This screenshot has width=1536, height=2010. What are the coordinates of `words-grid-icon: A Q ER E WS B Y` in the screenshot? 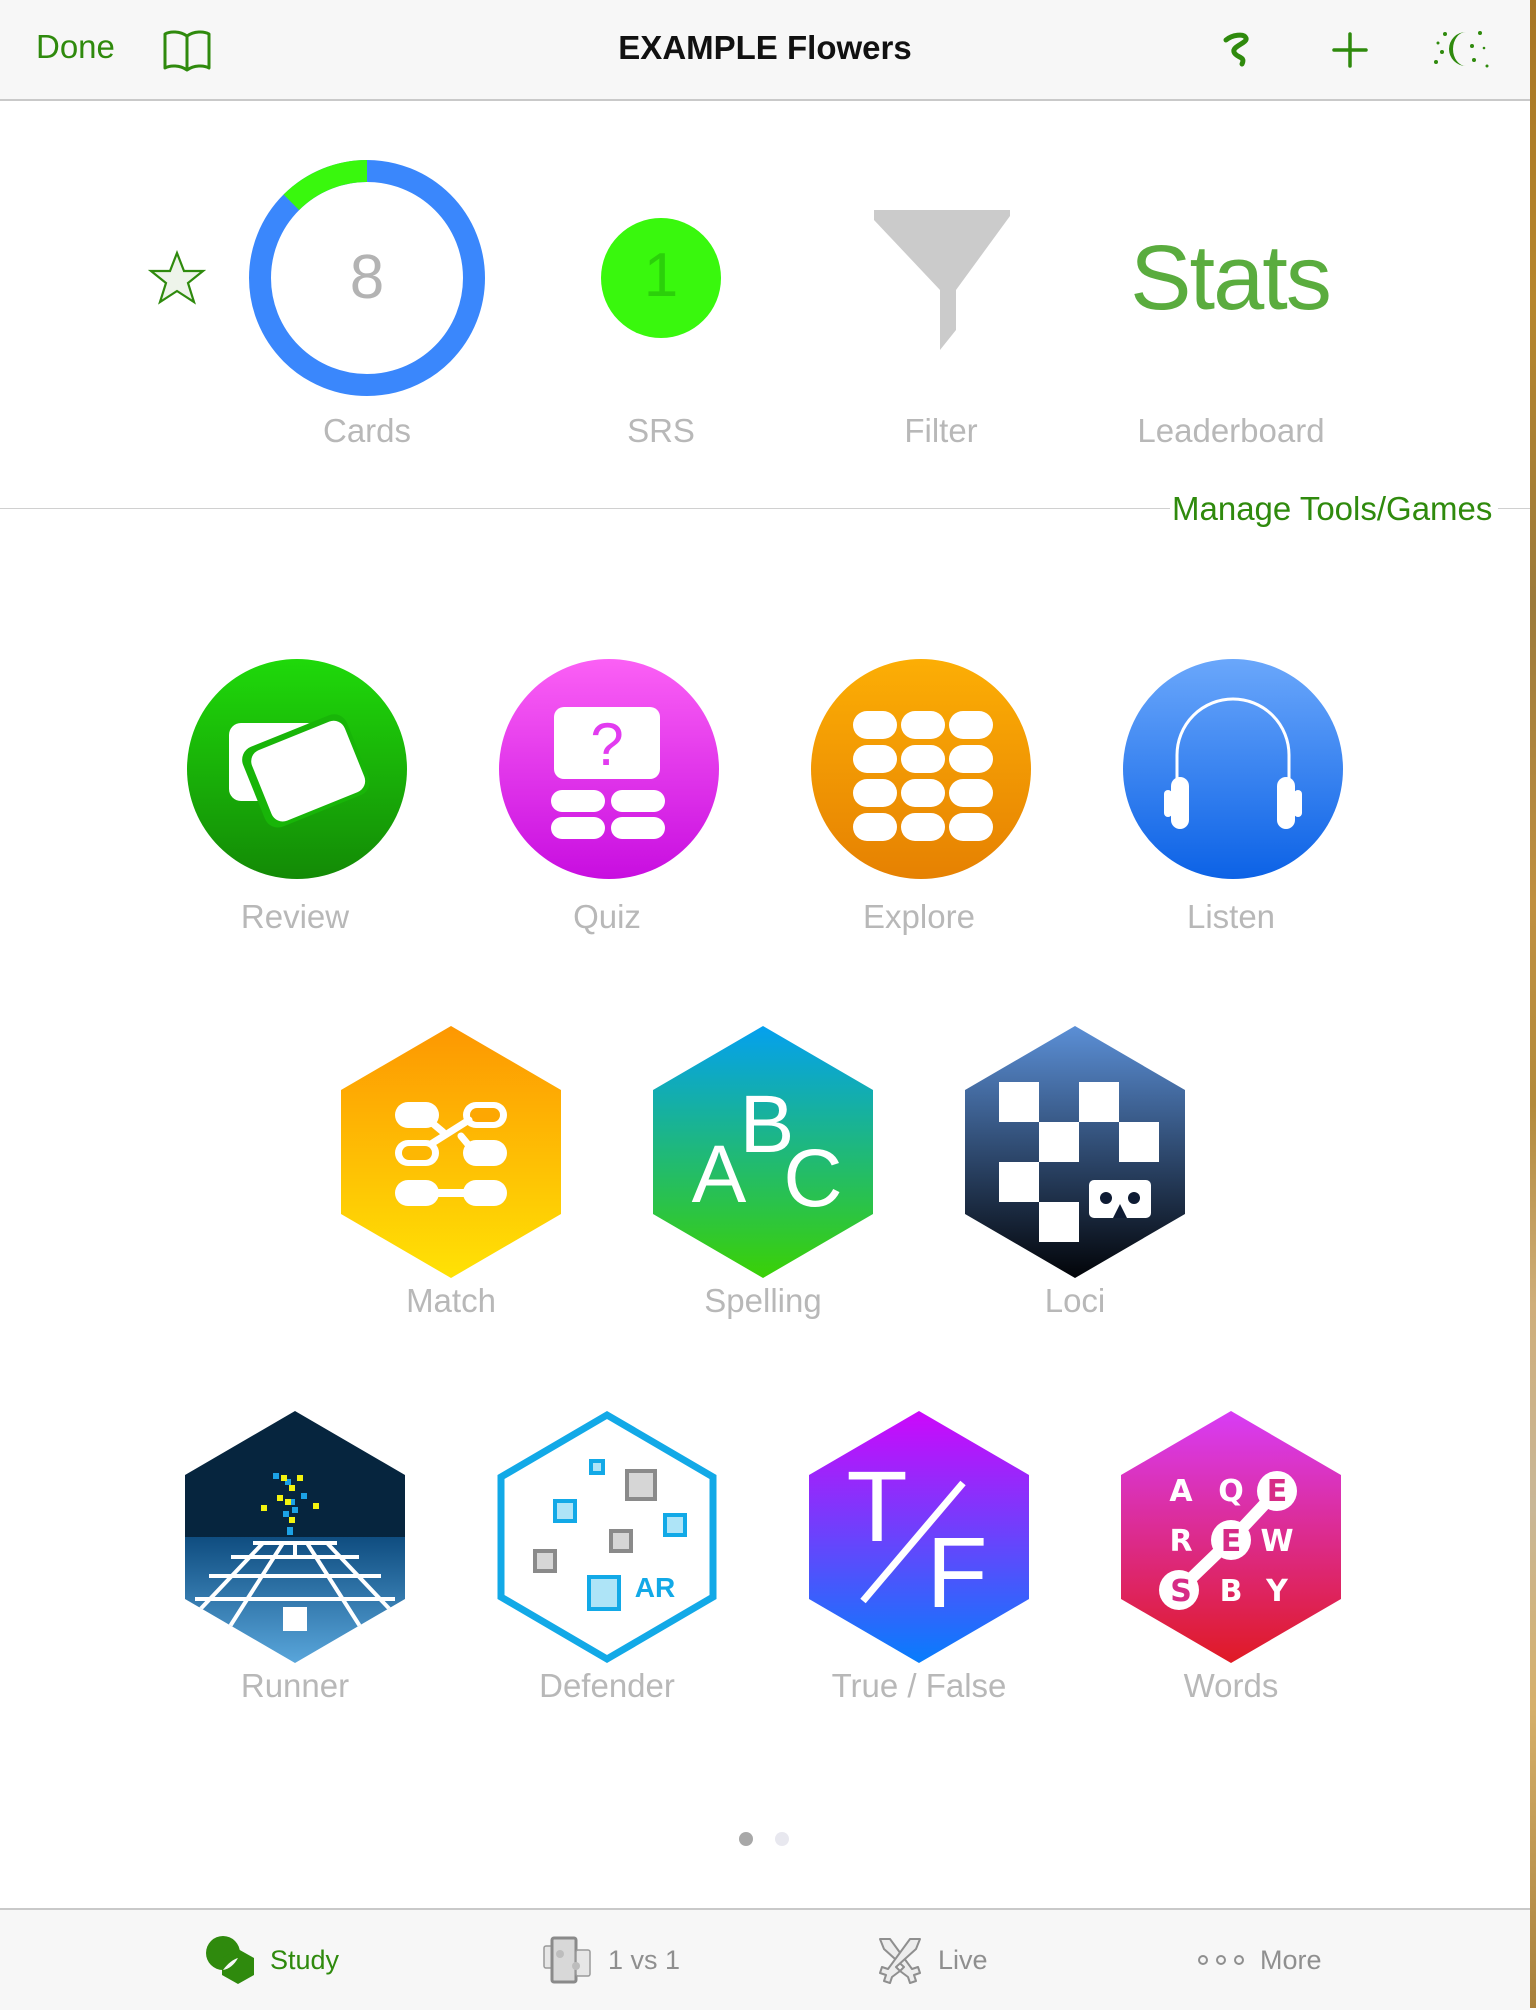 It's located at (1231, 1537).